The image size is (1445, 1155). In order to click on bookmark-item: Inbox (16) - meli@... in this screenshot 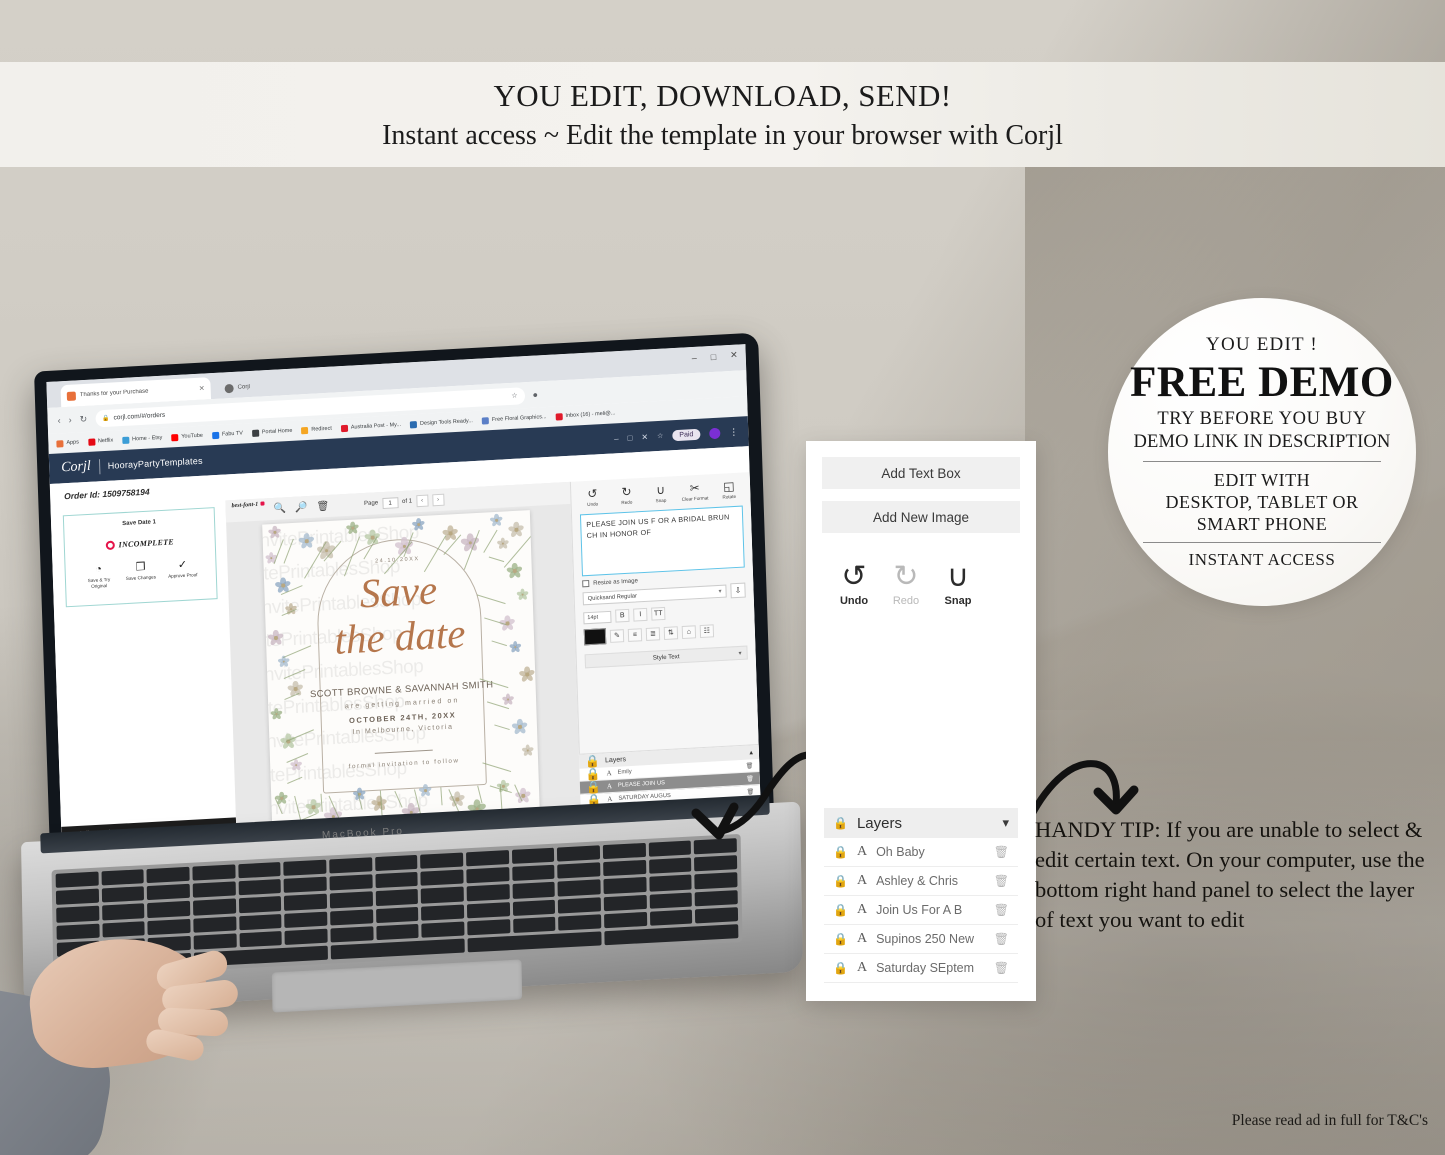, I will do `click(585, 415)`.